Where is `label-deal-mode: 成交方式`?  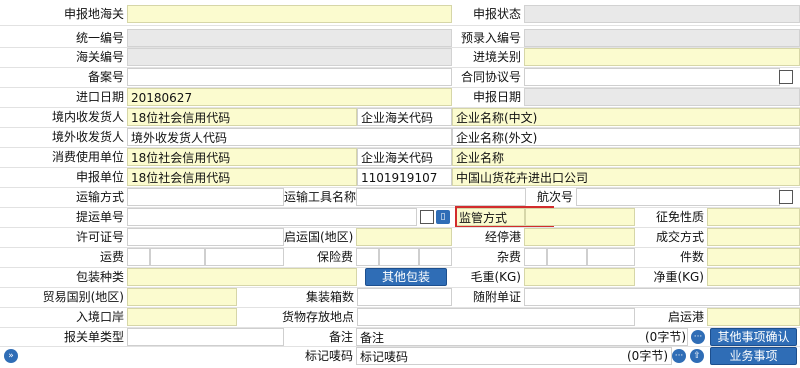
label-deal-mode: 成交方式 is located at coordinates (679, 237).